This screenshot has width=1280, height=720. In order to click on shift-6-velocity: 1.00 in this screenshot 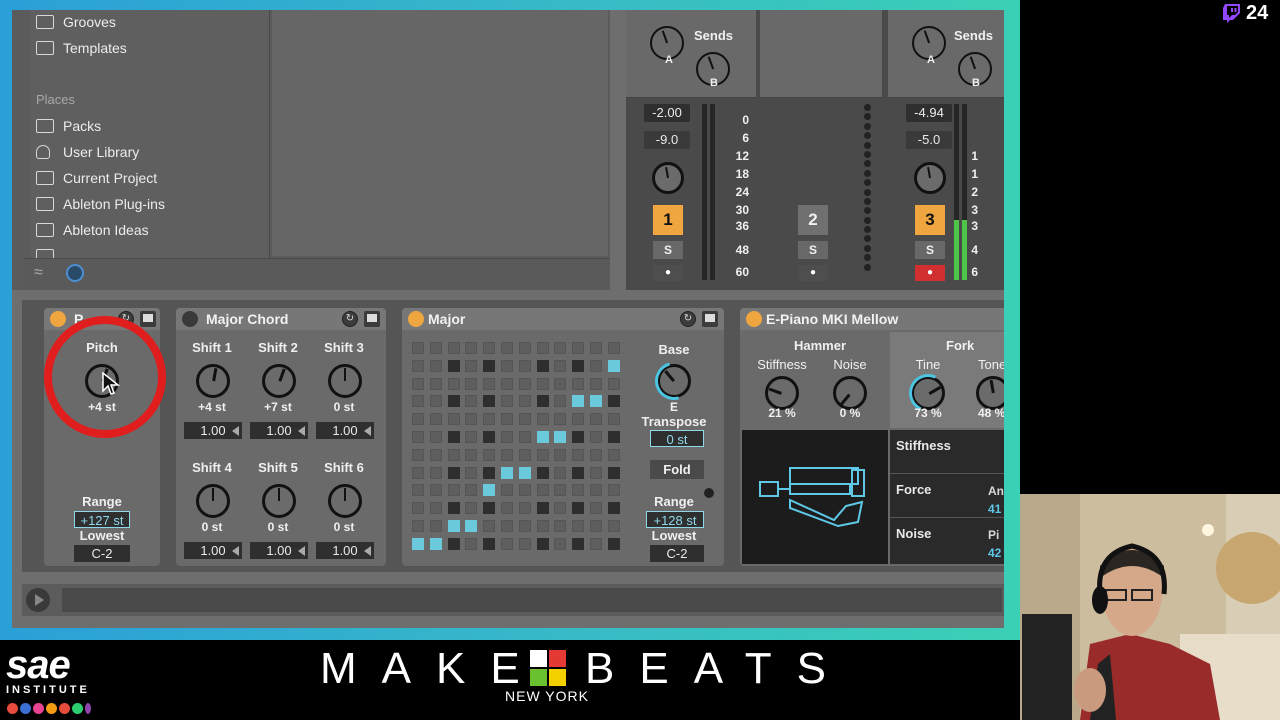, I will do `click(345, 550)`.